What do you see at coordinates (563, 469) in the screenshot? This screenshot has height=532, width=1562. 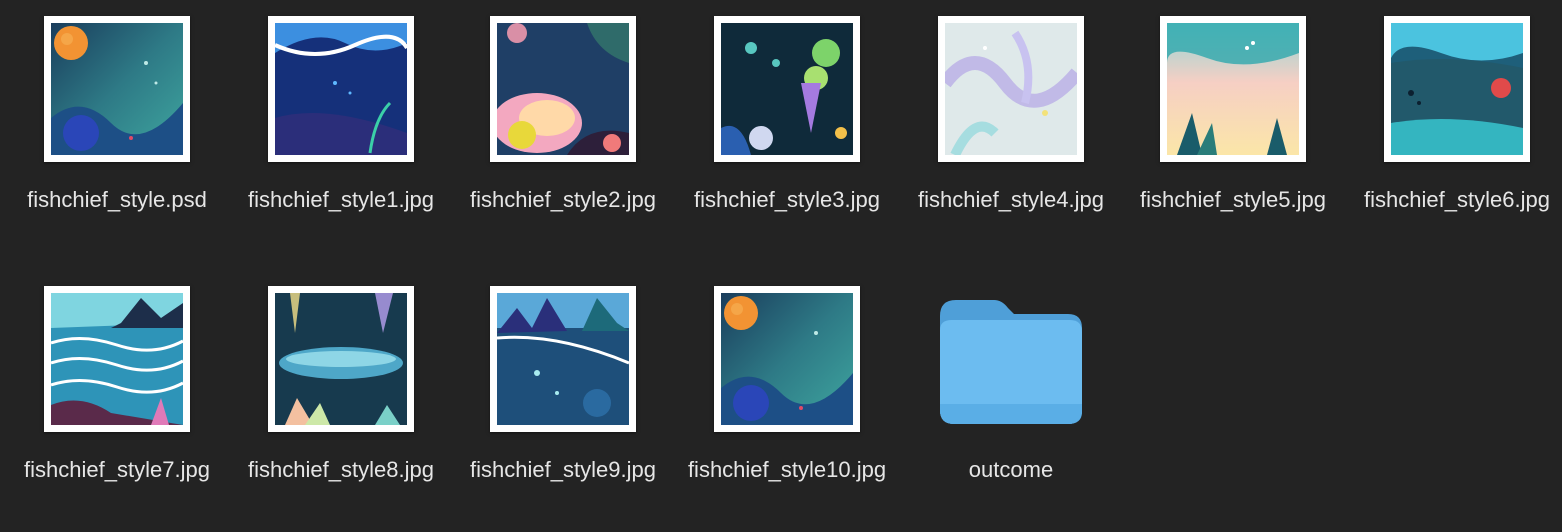 I see `file-name-label: fishchief_style9.jpg` at bounding box center [563, 469].